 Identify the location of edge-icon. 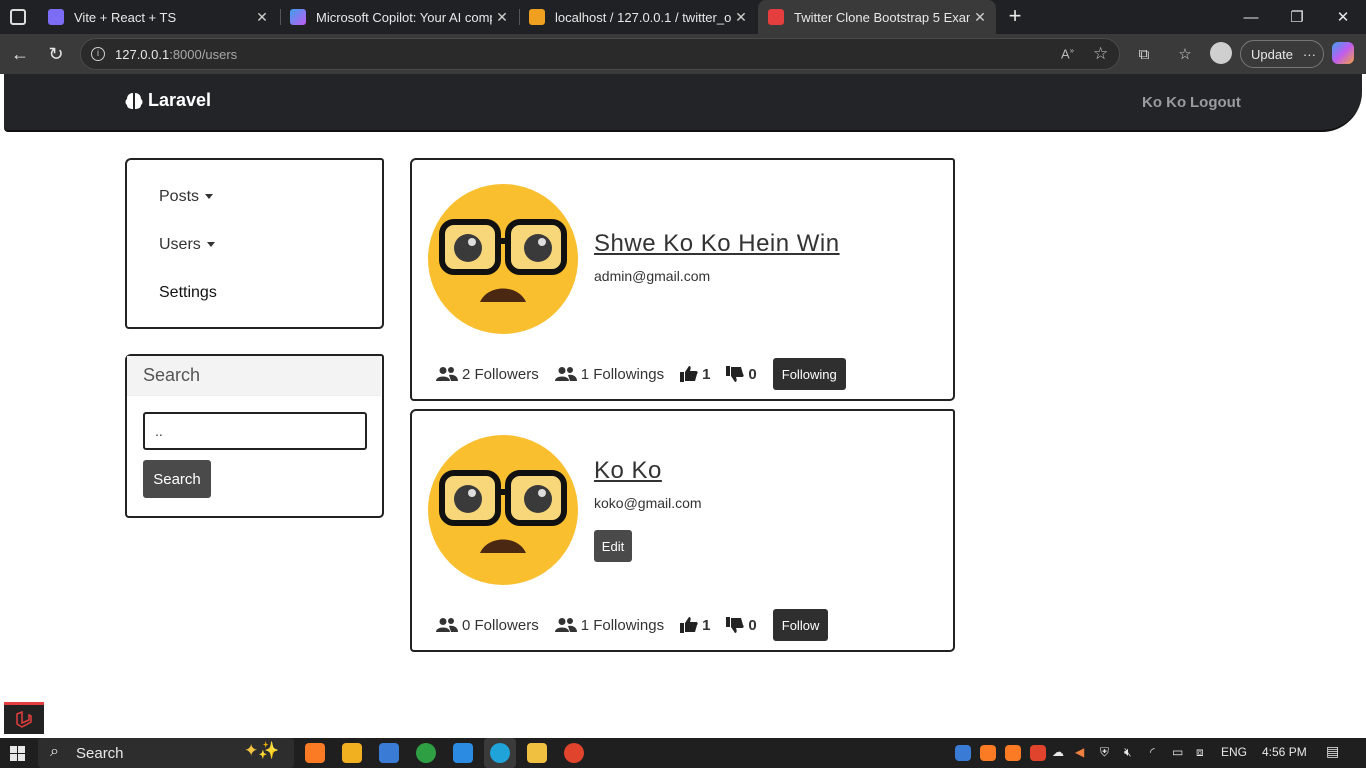
(500, 753).